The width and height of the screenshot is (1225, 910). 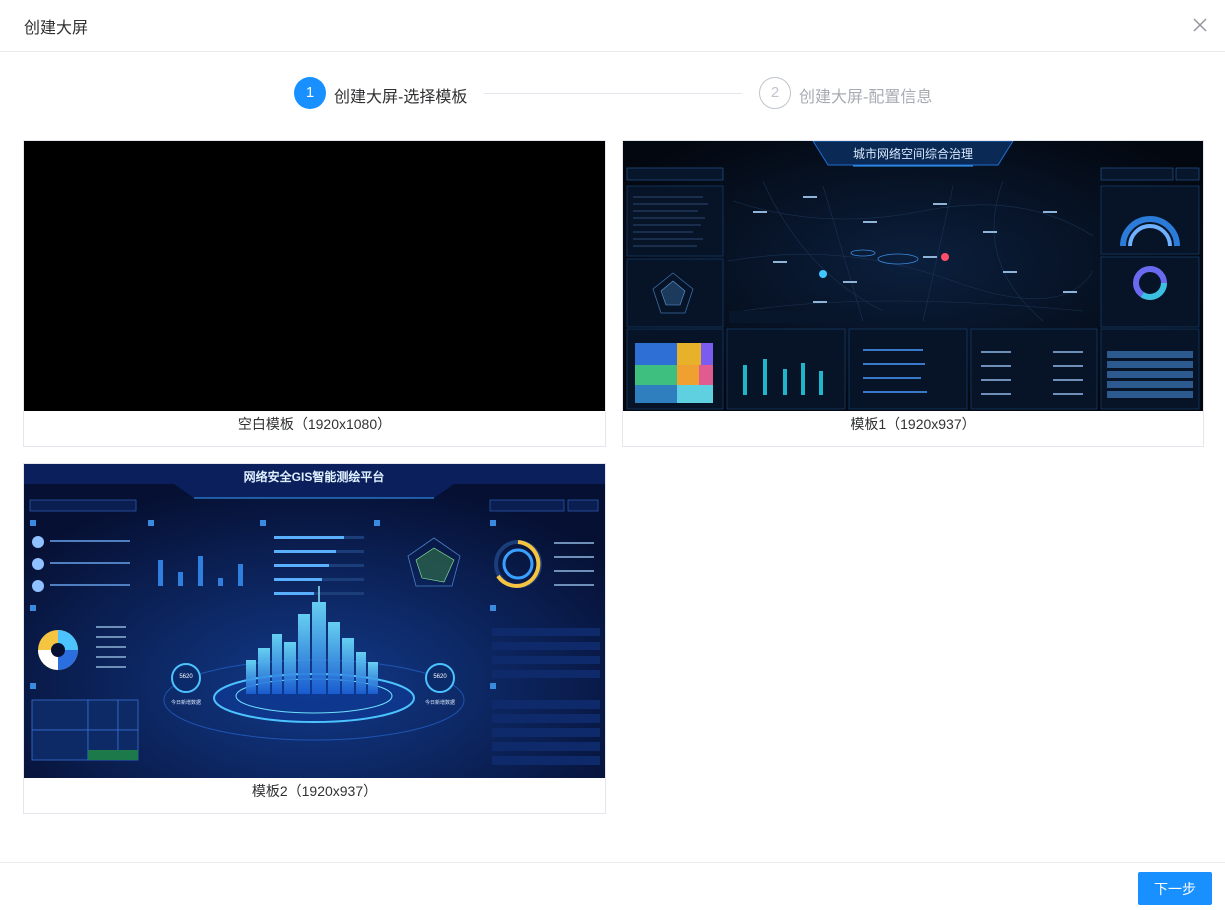 What do you see at coordinates (913, 153) in the screenshot?
I see `template1-title: 城市网络空间综合治理` at bounding box center [913, 153].